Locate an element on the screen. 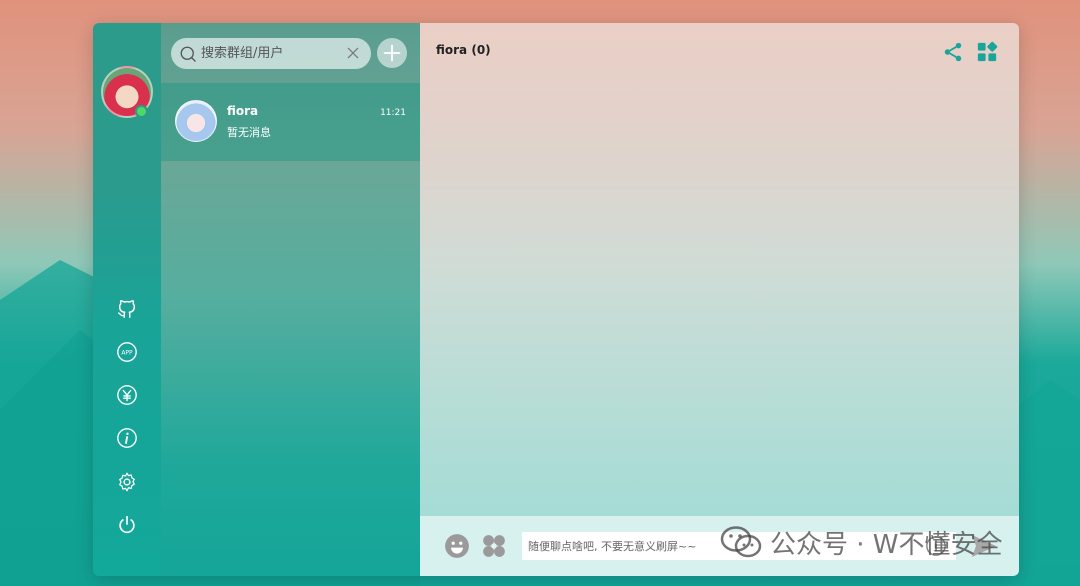 This screenshot has width=1080, height=586. search-box is located at coordinates (271, 53).